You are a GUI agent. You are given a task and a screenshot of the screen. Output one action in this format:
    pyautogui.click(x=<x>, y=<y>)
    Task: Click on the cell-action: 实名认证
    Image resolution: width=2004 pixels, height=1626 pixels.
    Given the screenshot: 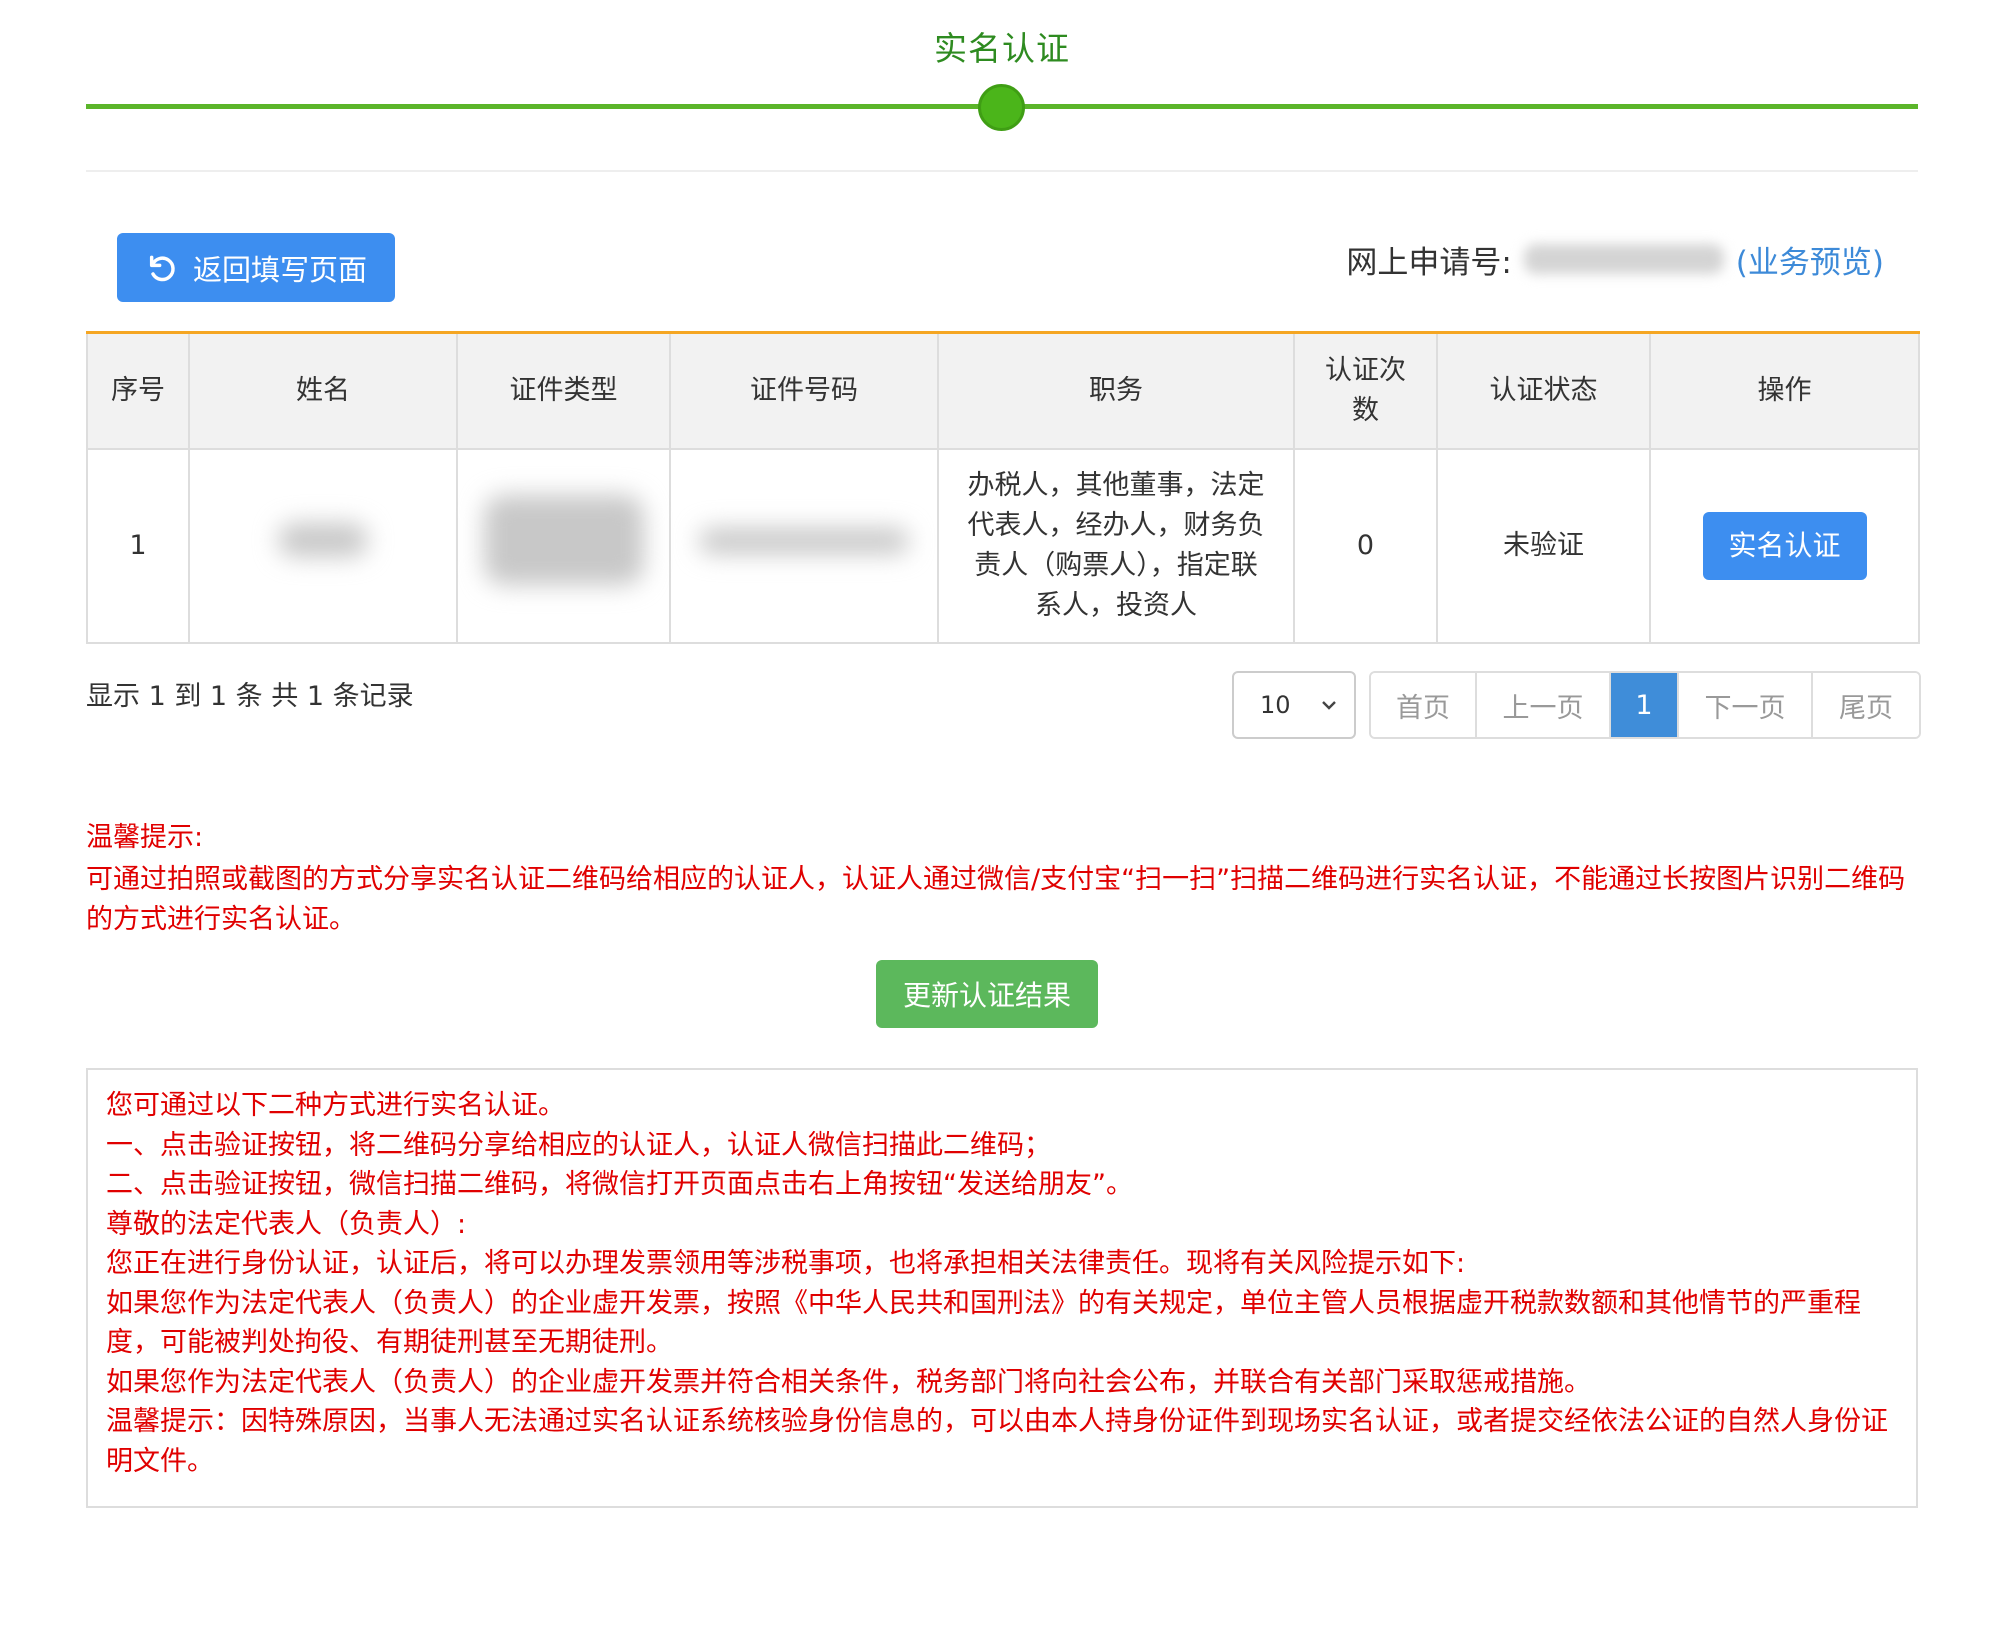 What is the action you would take?
    pyautogui.click(x=1784, y=545)
    